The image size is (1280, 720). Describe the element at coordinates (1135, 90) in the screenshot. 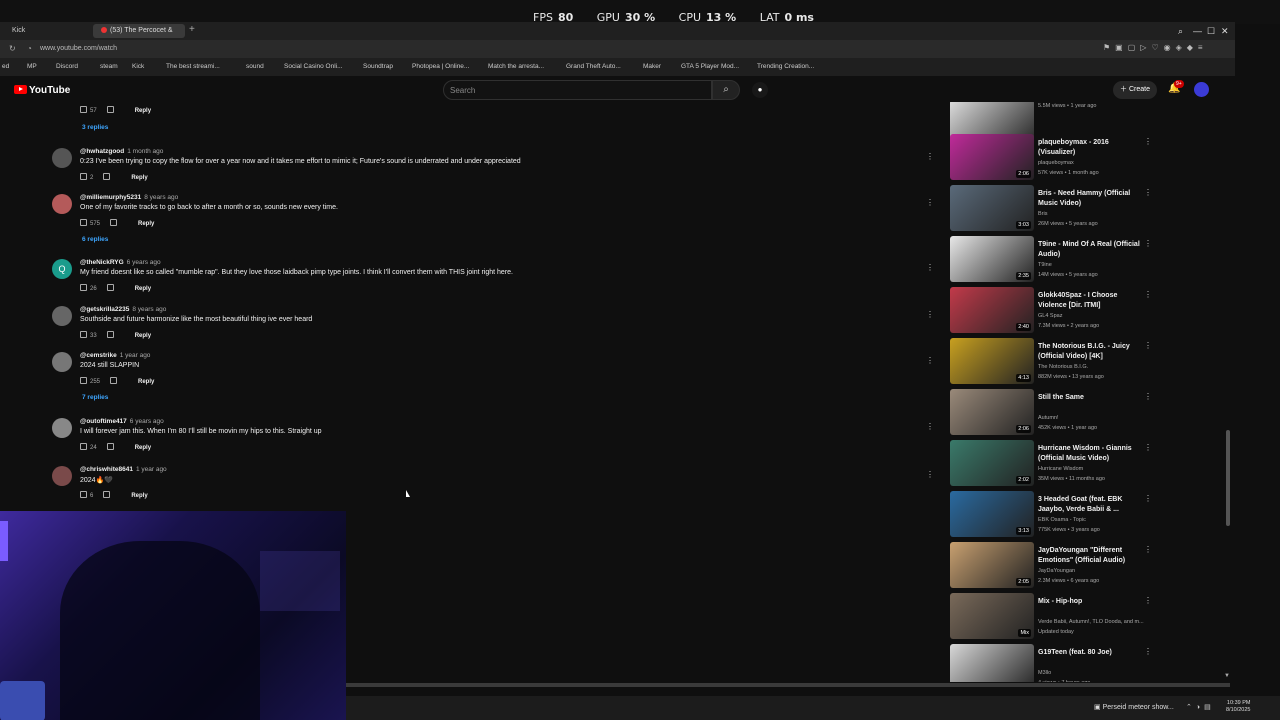

I see `create-button: ＋ Create` at that location.